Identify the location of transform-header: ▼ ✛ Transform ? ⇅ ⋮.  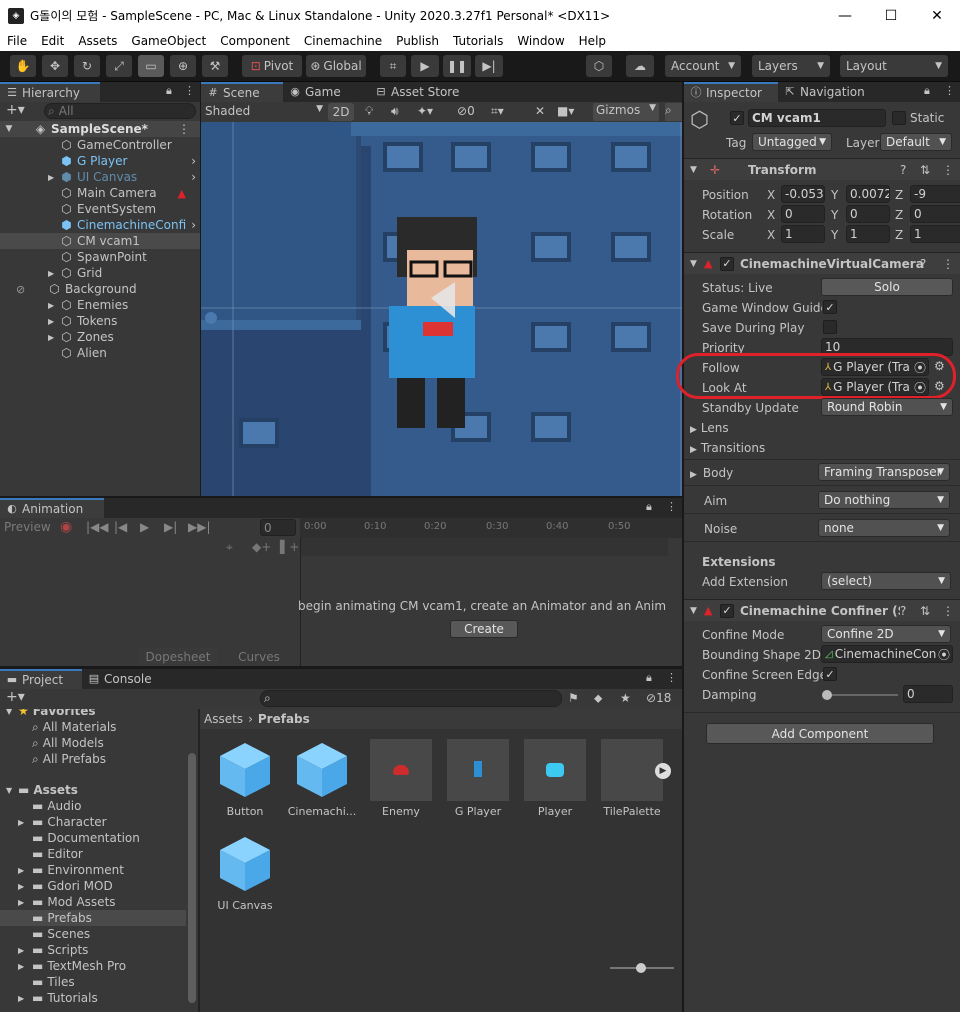
(822, 169).